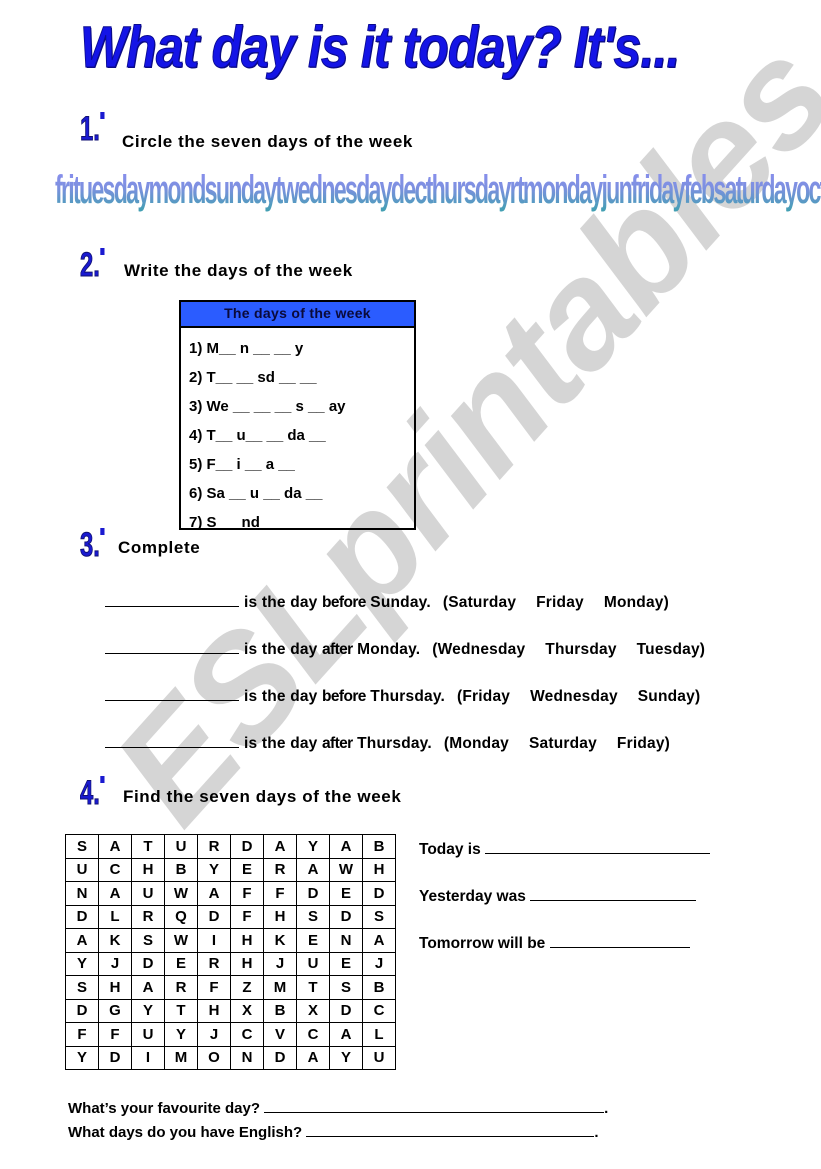 Image resolution: width=821 pixels, height=1169 pixels. What do you see at coordinates (301, 493) in the screenshot?
I see `day-item: 6) Sa __ u __ da __` at bounding box center [301, 493].